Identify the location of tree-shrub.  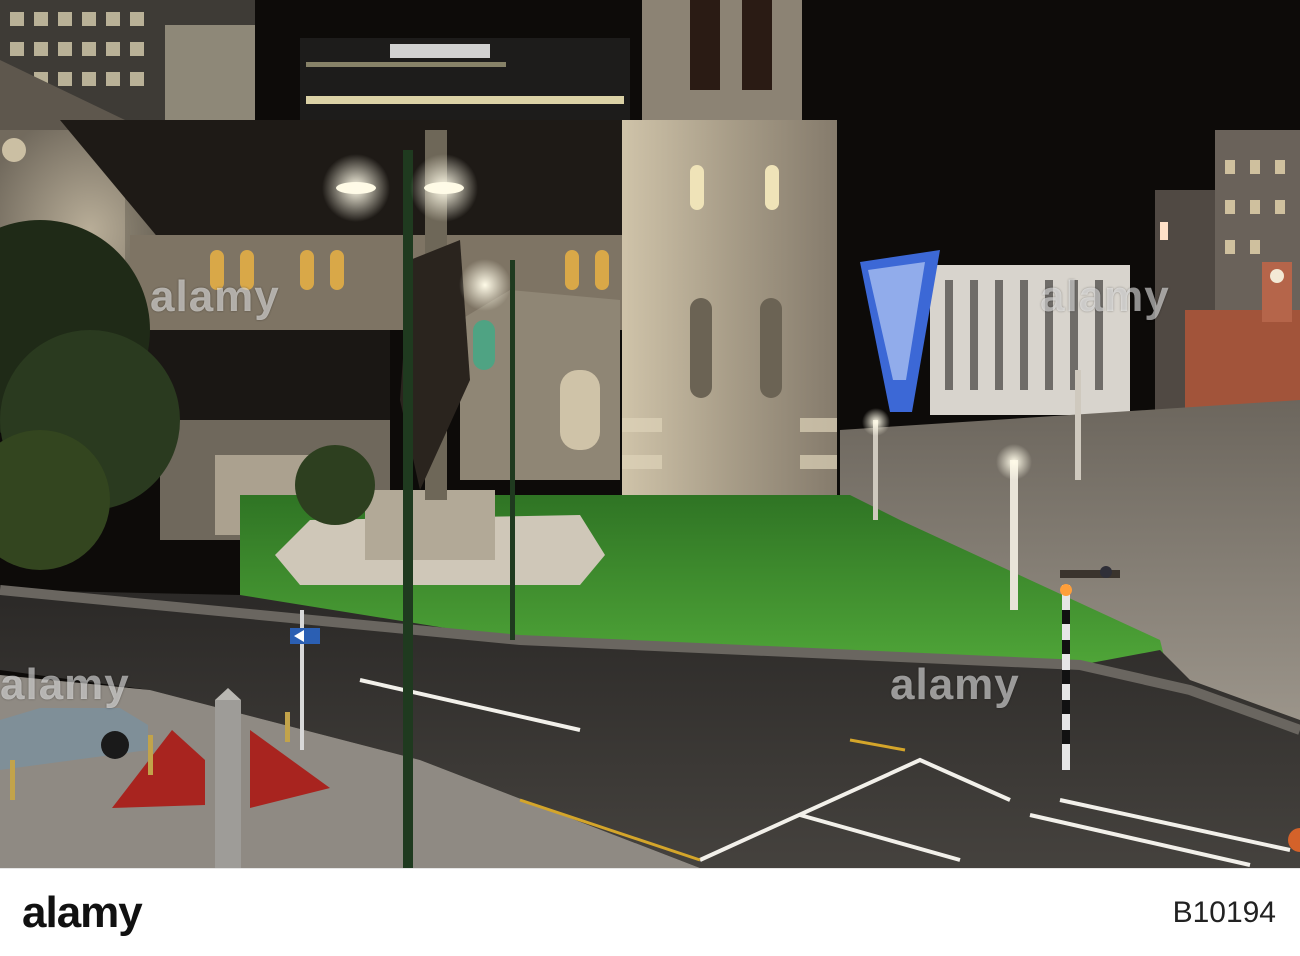
(335, 485).